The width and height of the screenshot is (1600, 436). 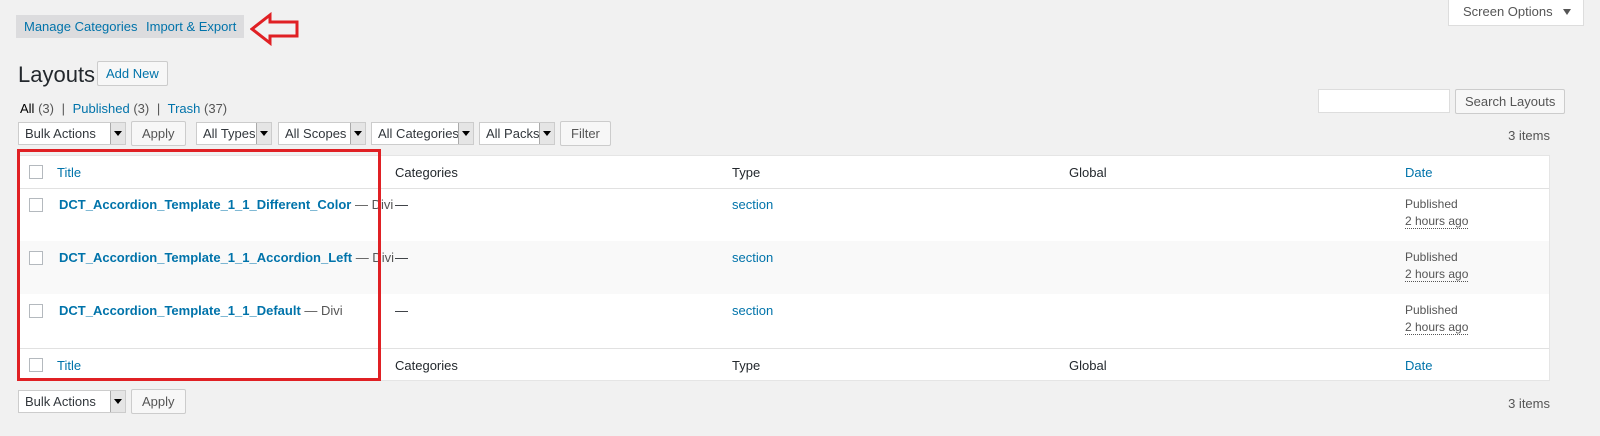 I want to click on column-date: Date, so click(x=1418, y=172).